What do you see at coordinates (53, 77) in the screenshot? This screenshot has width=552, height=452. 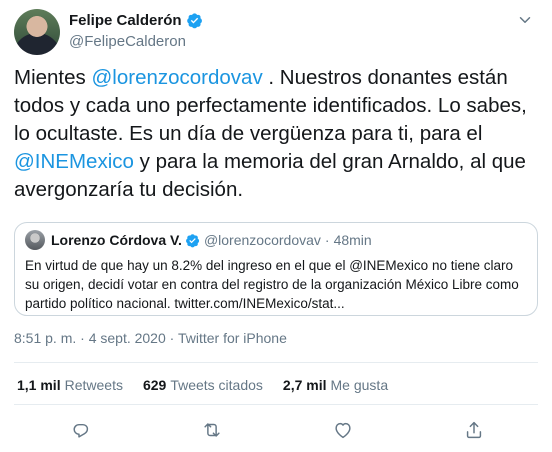 I see `tweet-text-segment: Mientes` at bounding box center [53, 77].